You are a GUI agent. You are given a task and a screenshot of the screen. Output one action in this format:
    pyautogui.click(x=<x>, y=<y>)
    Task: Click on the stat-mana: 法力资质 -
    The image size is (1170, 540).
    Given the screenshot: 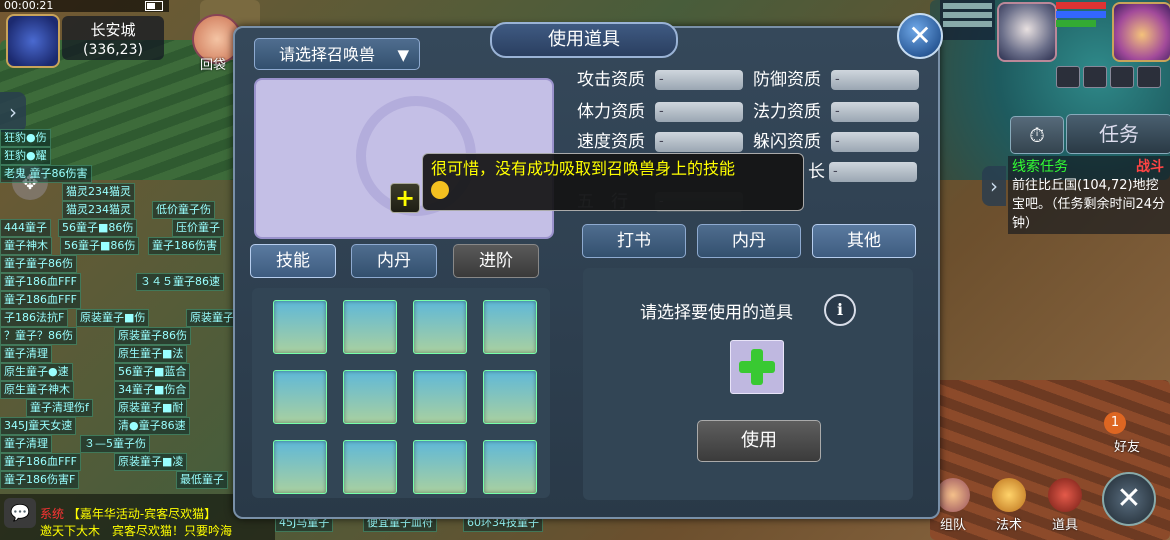 What is the action you would take?
    pyautogui.click(x=836, y=112)
    